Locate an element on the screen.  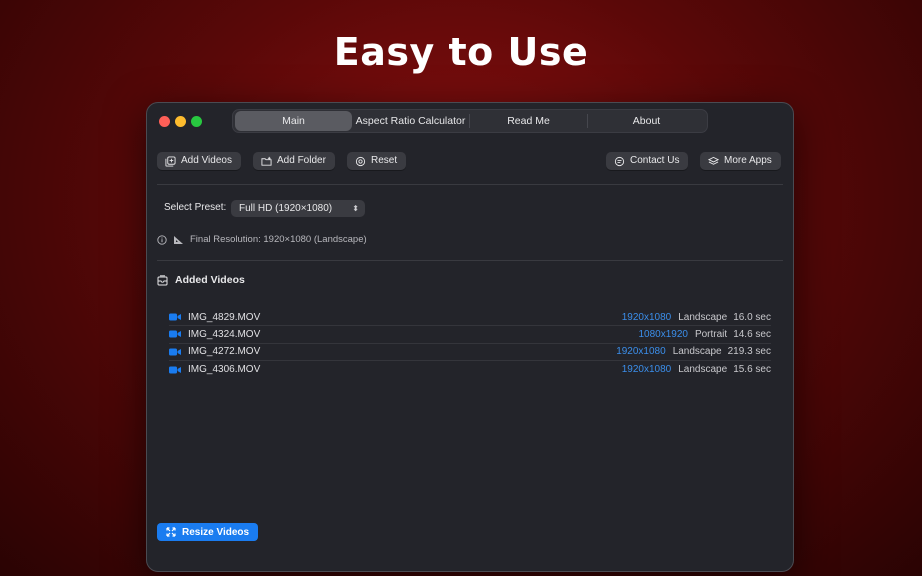
chevron-up-down-icon: ⬍ is located at coordinates (355, 208).